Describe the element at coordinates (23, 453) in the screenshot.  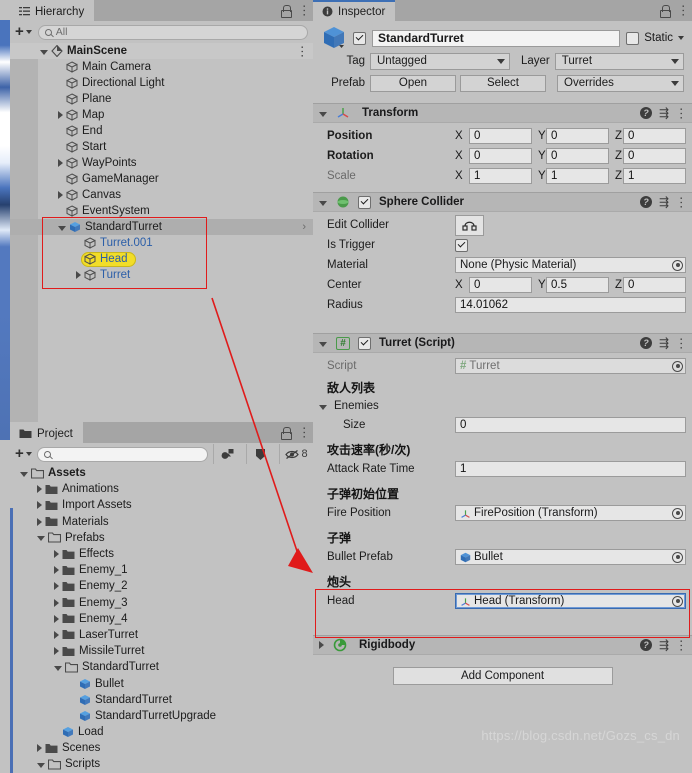
I see `project-create-button: +` at that location.